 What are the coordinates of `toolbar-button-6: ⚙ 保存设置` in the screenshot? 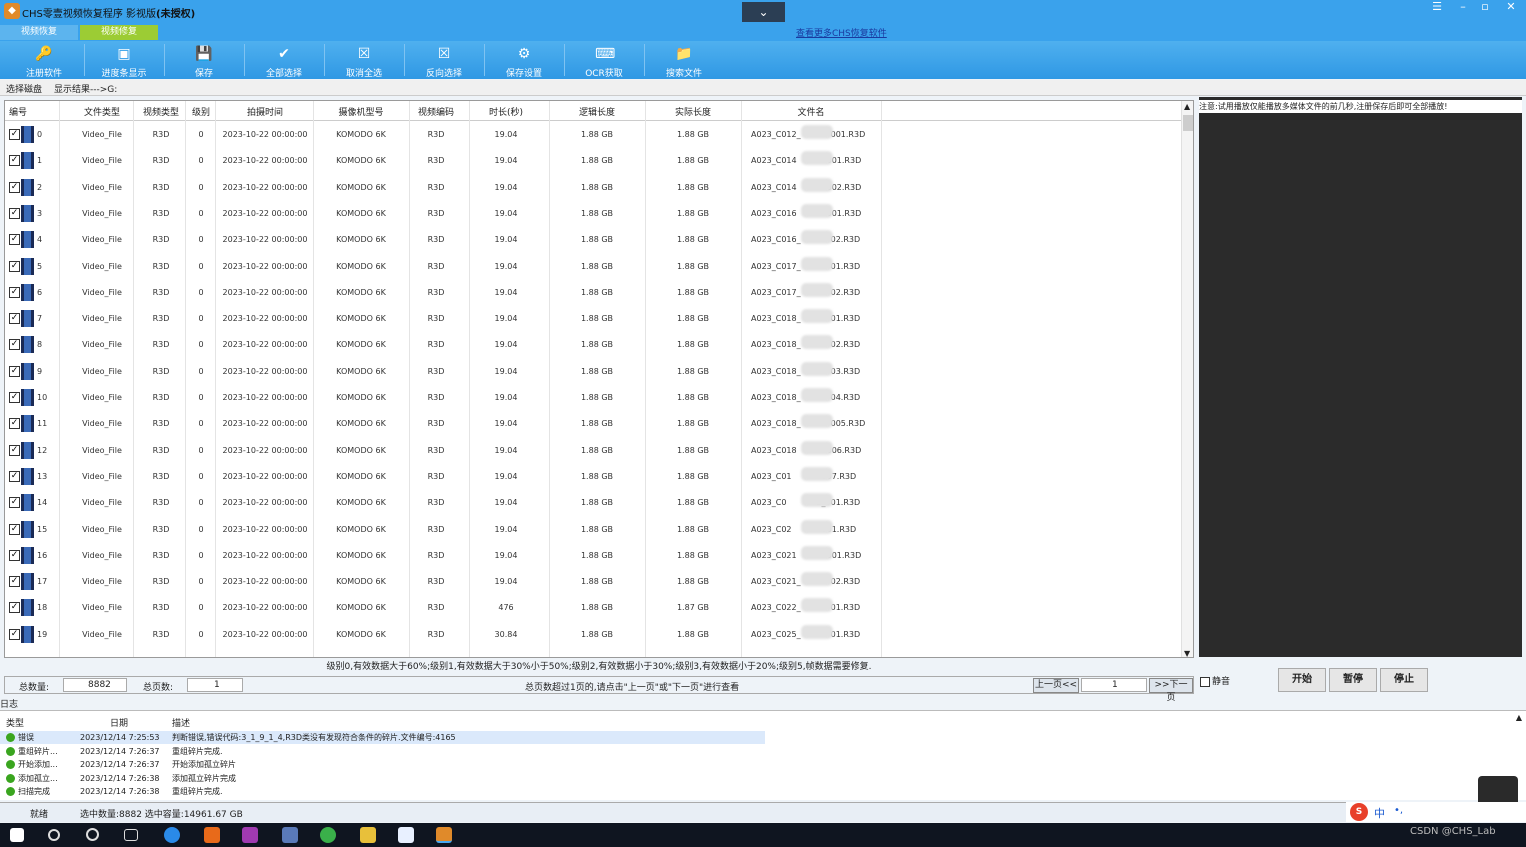 It's located at (524, 60).